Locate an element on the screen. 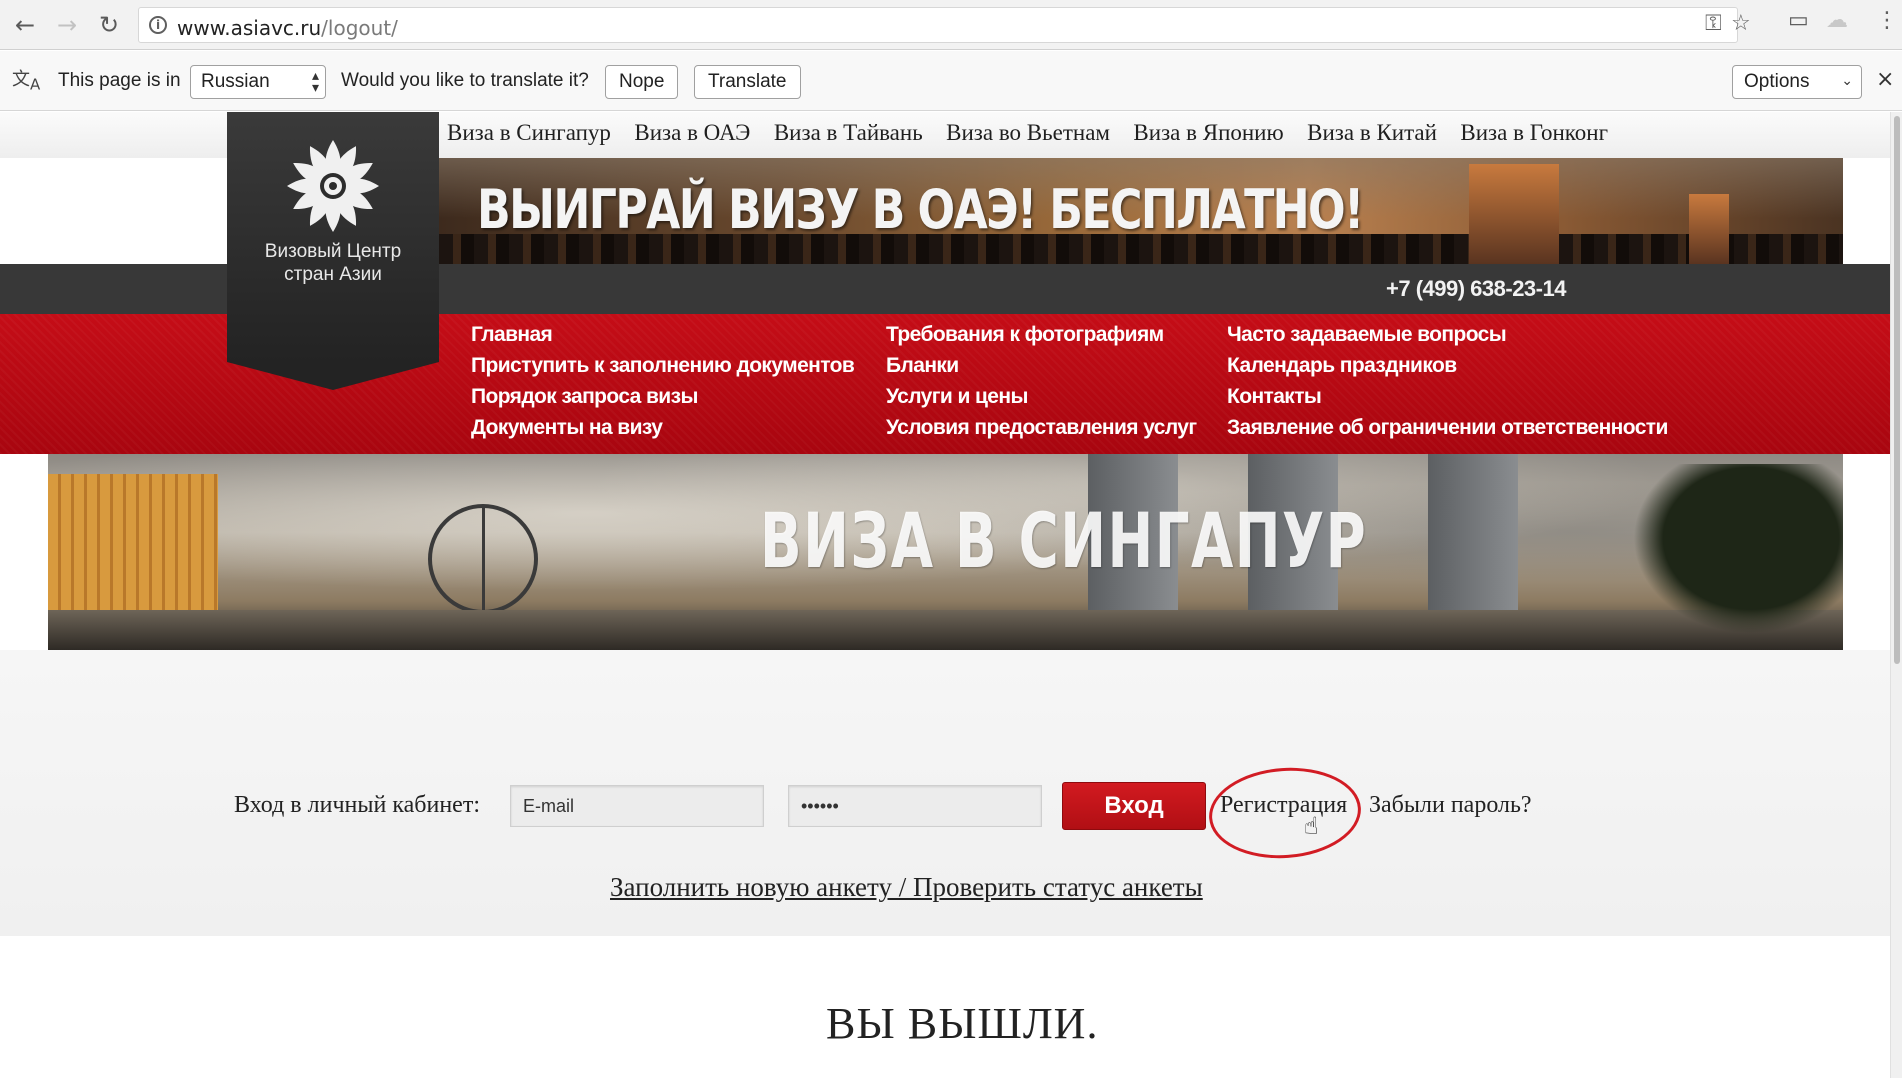 The image size is (1902, 1078). logout-message: ВЫ ВЫШЛИ. is located at coordinates (962, 1023).